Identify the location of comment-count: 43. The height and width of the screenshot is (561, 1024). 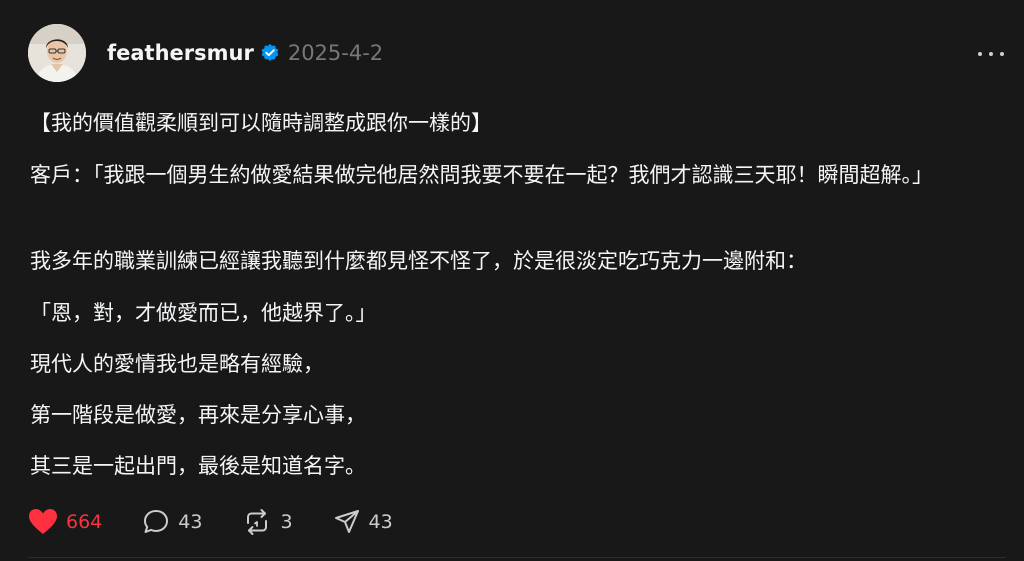
(190, 522).